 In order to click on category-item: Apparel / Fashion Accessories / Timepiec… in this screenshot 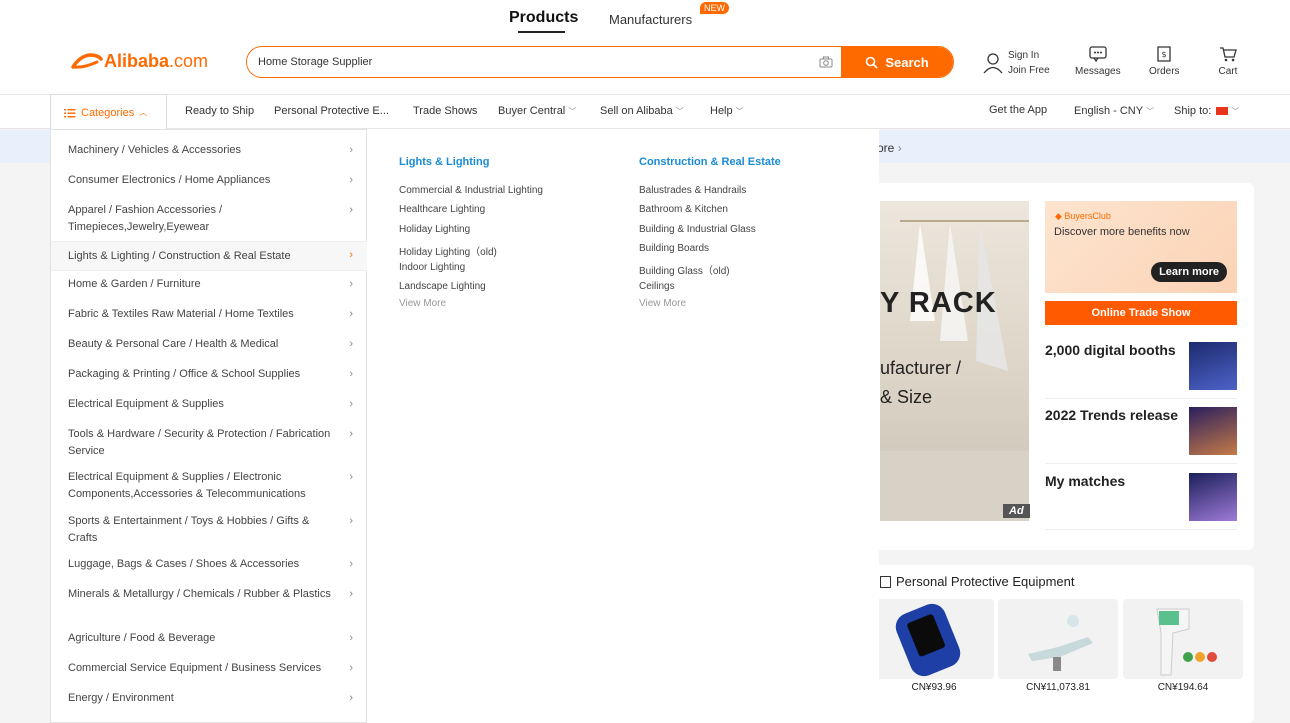, I will do `click(209, 219)`.